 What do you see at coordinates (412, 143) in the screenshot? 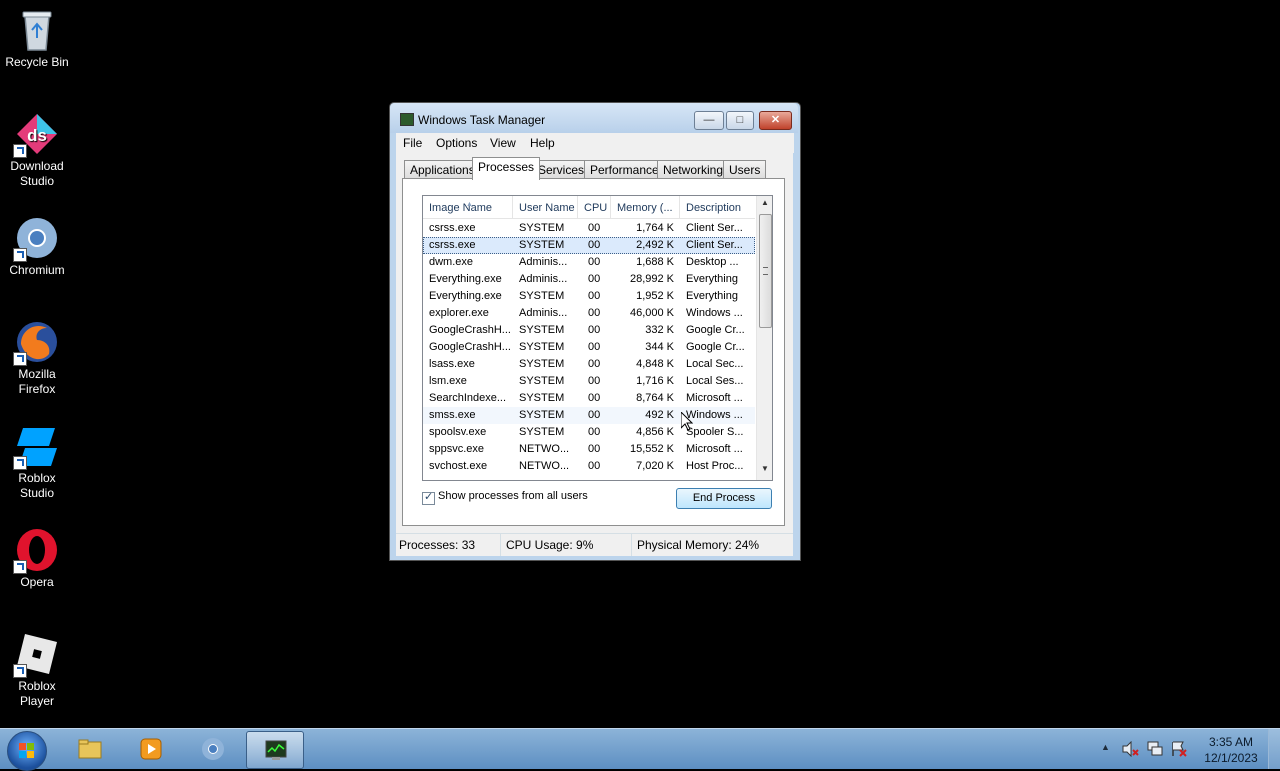
I see `menu-file: File` at bounding box center [412, 143].